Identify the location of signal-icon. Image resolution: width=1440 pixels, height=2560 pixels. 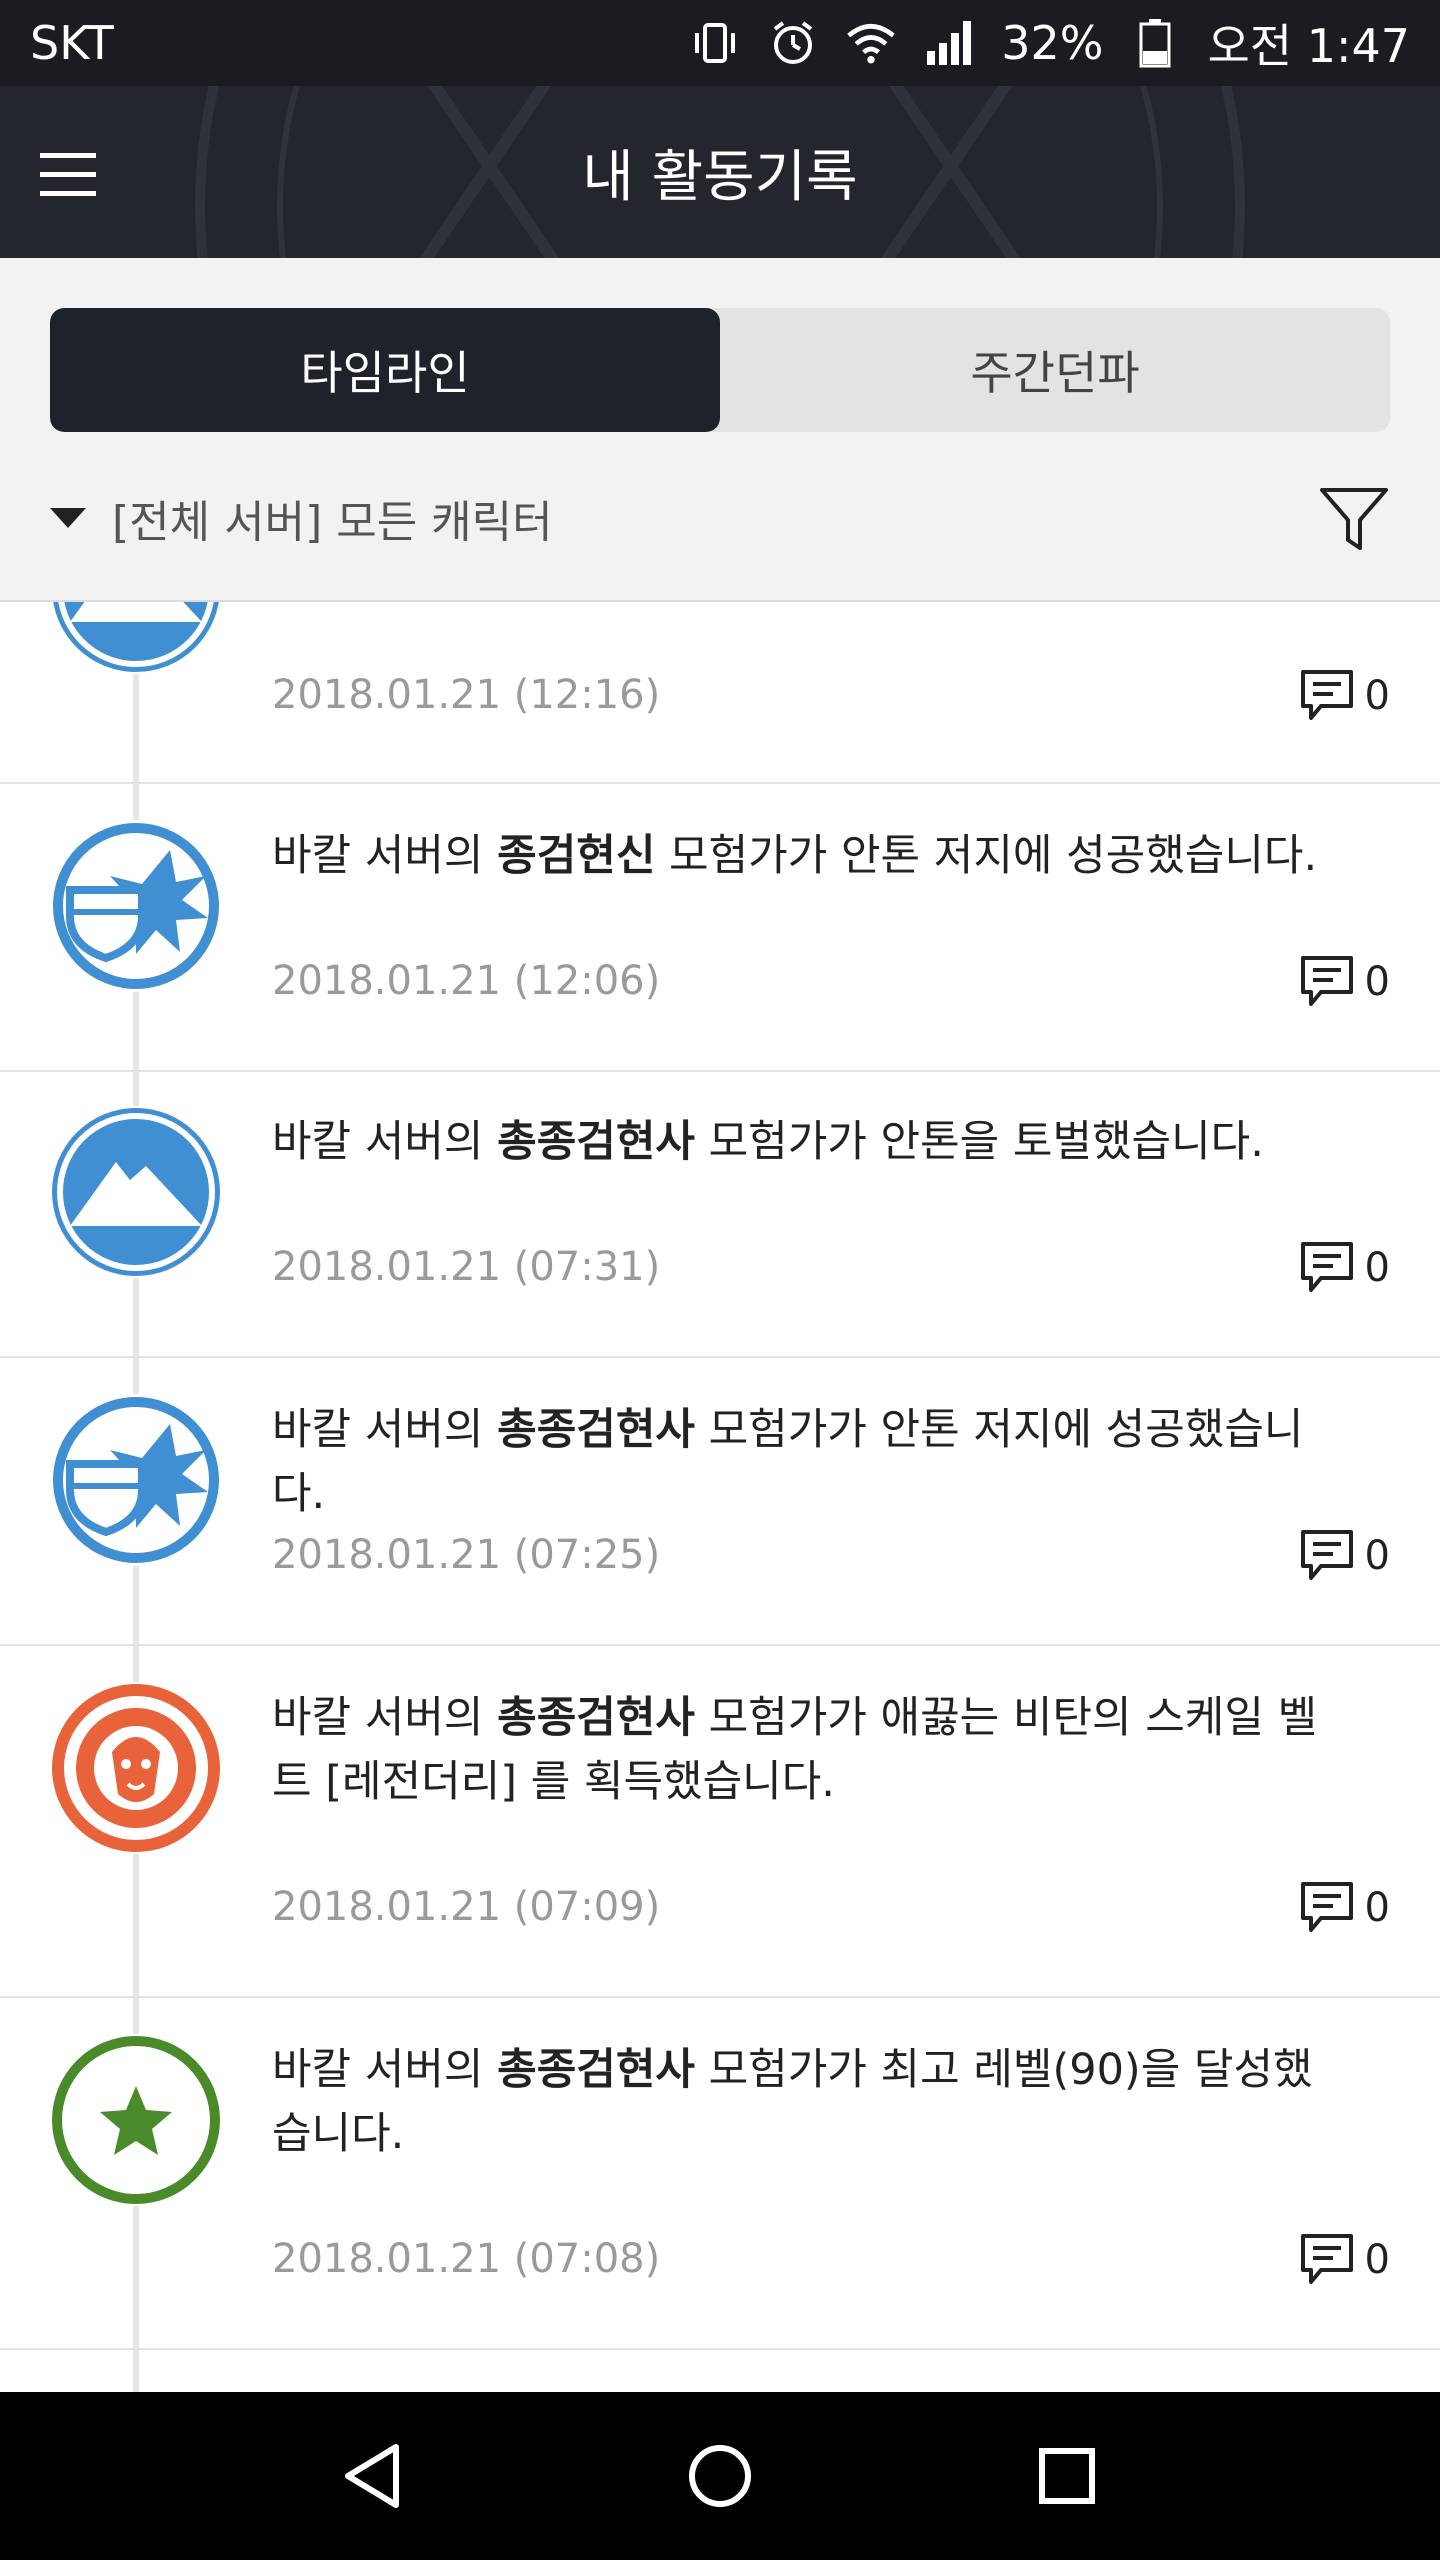
(949, 43).